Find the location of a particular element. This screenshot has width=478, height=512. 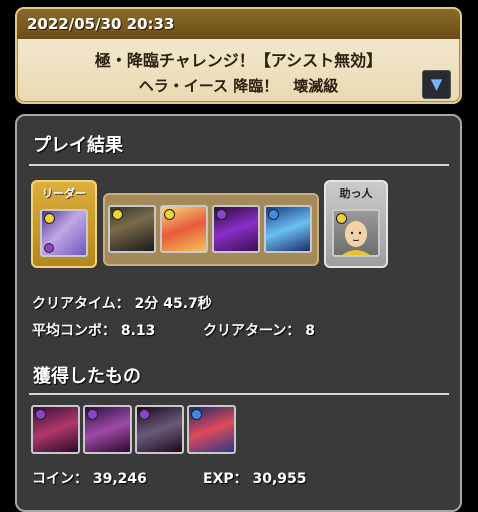

clear-time-value: 2分 45.7秒 is located at coordinates (173, 304).